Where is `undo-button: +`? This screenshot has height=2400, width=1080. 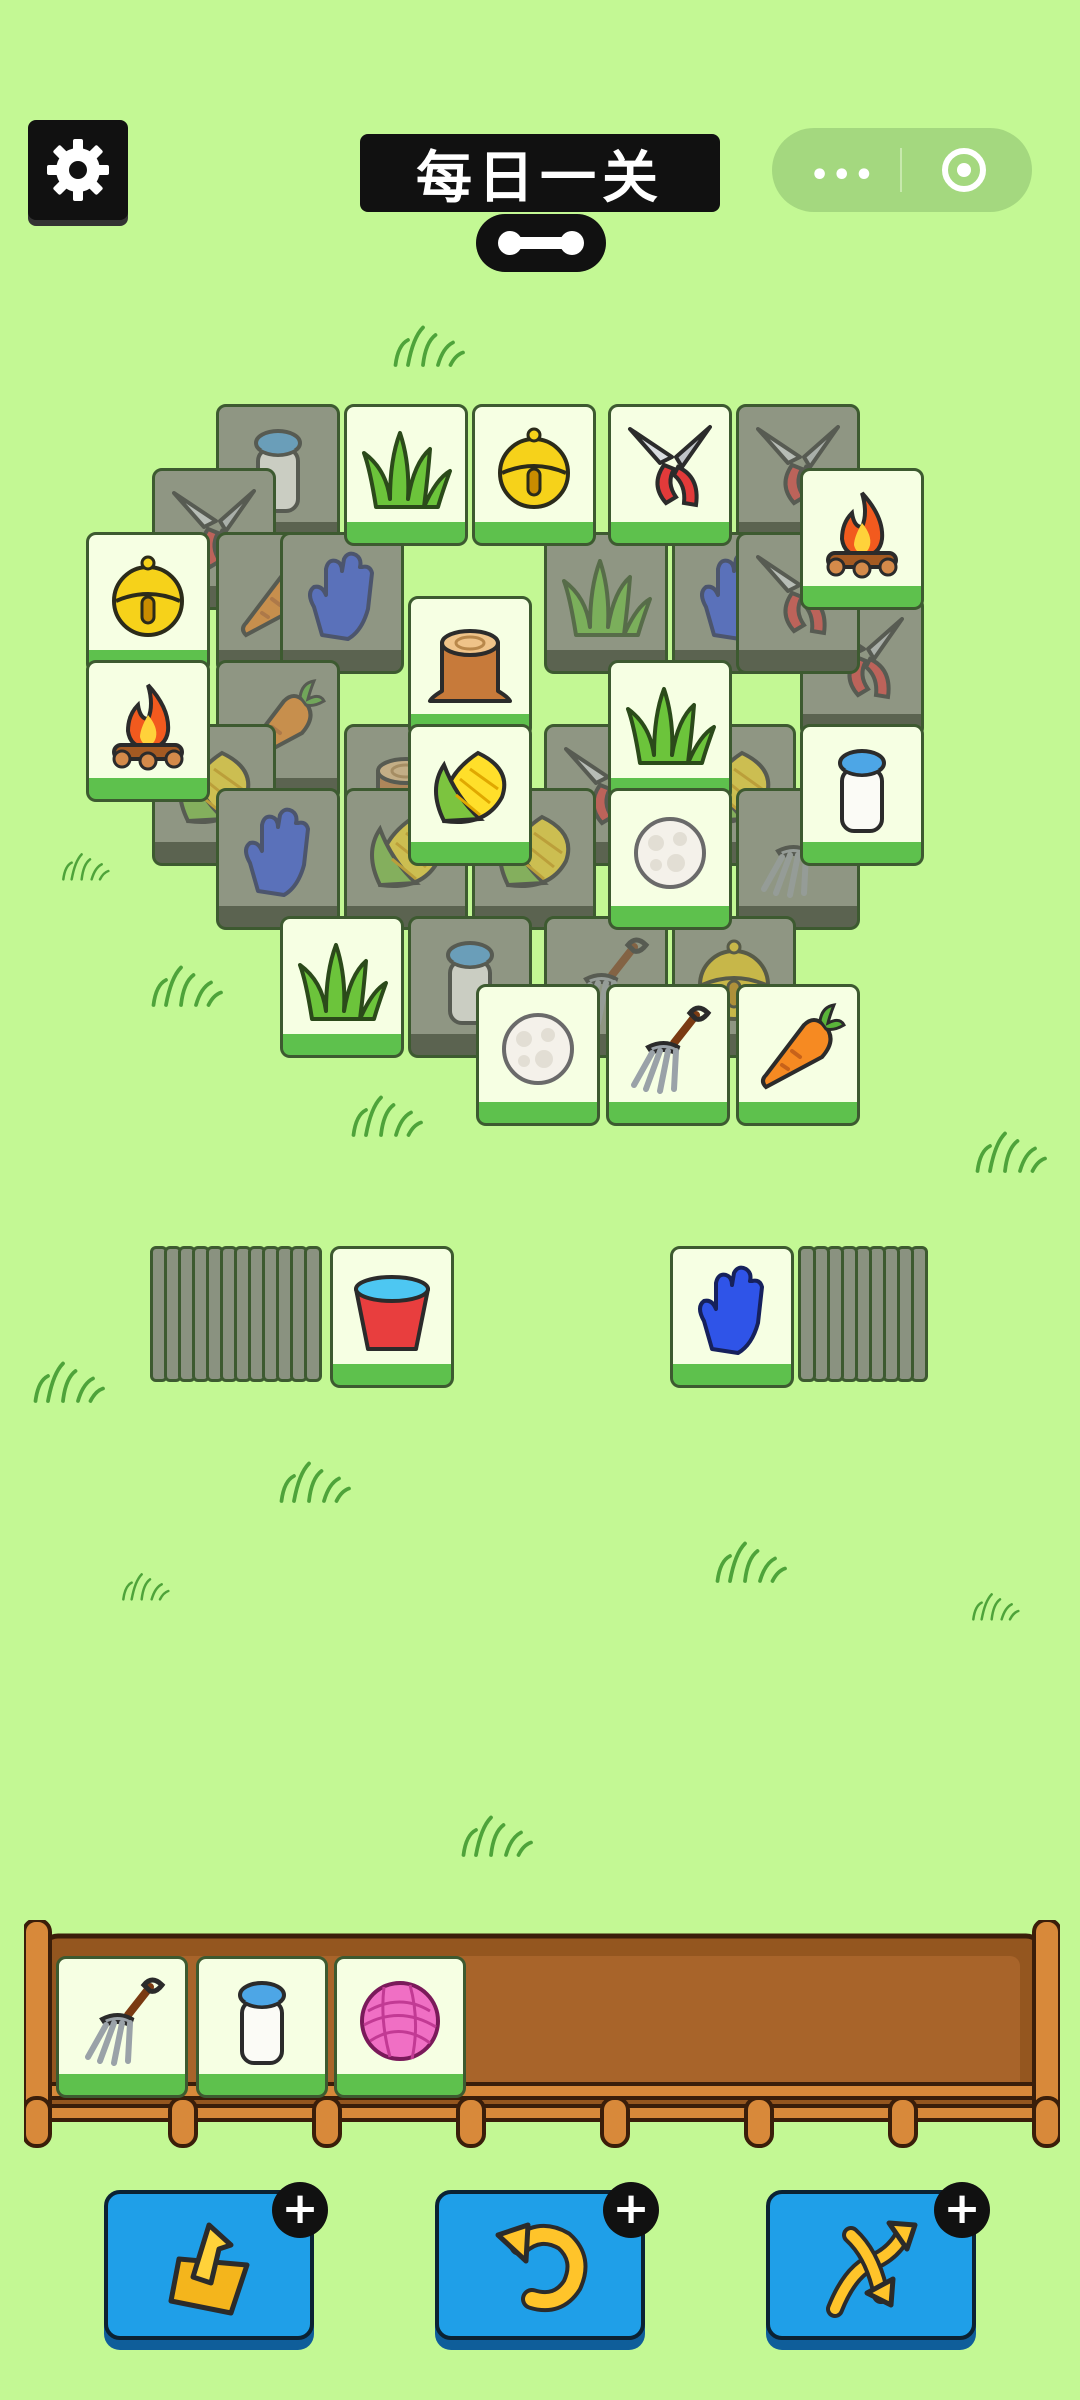 undo-button: + is located at coordinates (547, 2266).